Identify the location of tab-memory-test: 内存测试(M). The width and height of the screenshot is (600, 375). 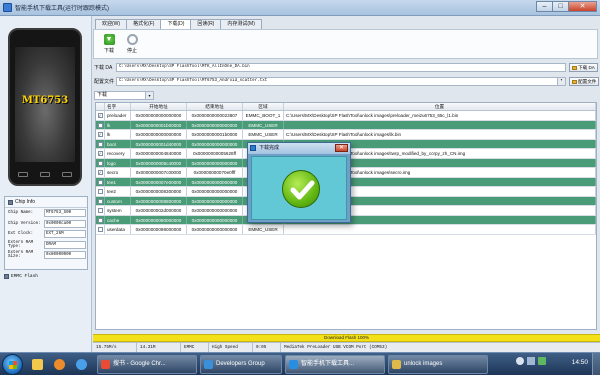
(241, 24).